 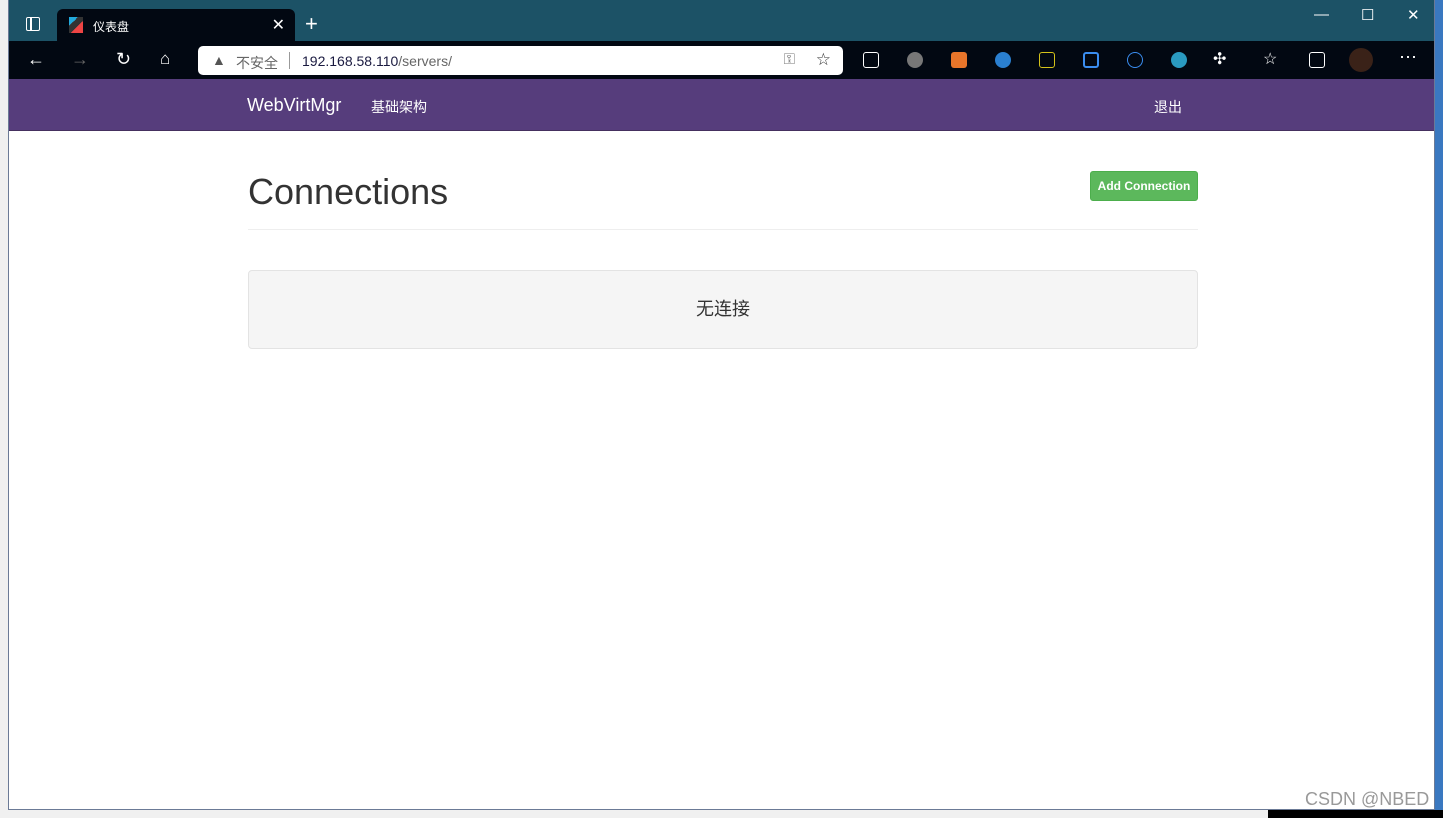 What do you see at coordinates (520, 60) in the screenshot?
I see `address-bar: ▲ 不安全 192.168.58.110/servers/ ⚿ ☆` at bounding box center [520, 60].